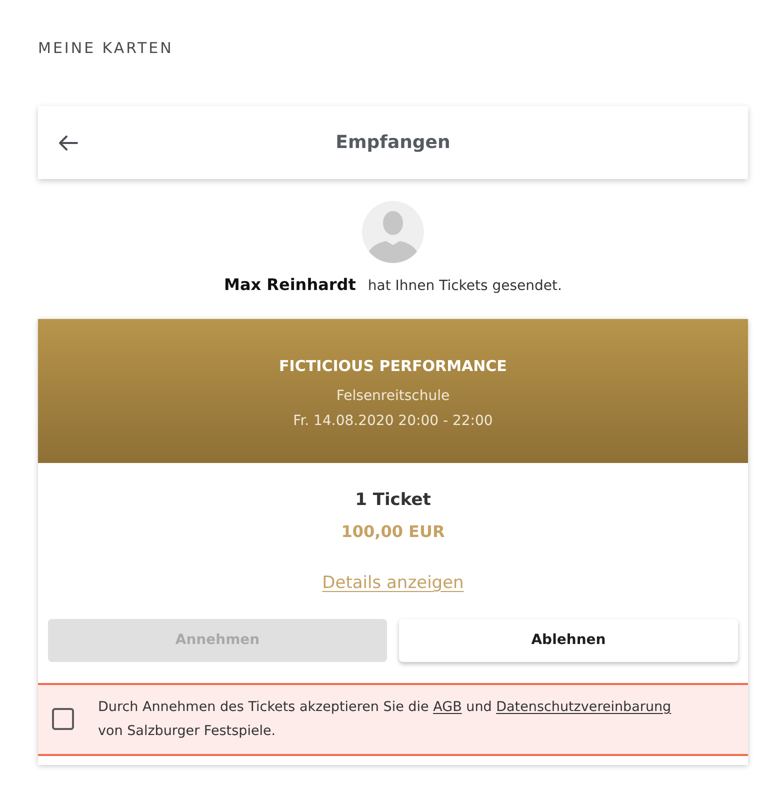  Describe the element at coordinates (68, 142) in the screenshot. I see `back-arrow-icon` at that location.